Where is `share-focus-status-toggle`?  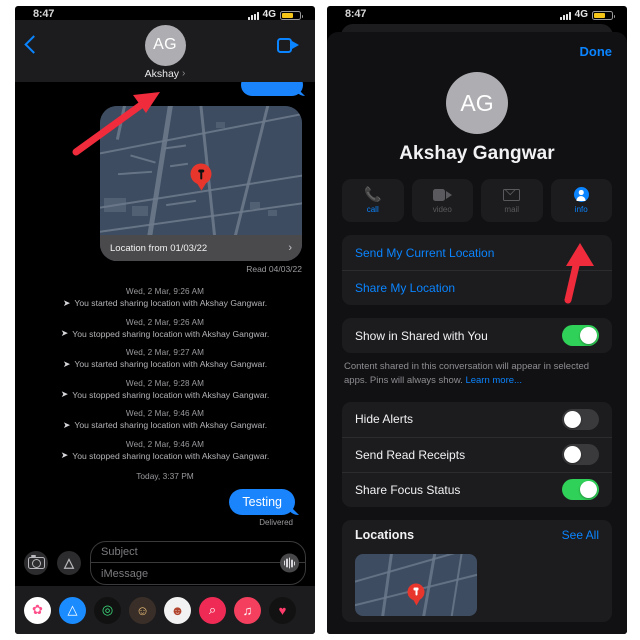 share-focus-status-toggle is located at coordinates (580, 489).